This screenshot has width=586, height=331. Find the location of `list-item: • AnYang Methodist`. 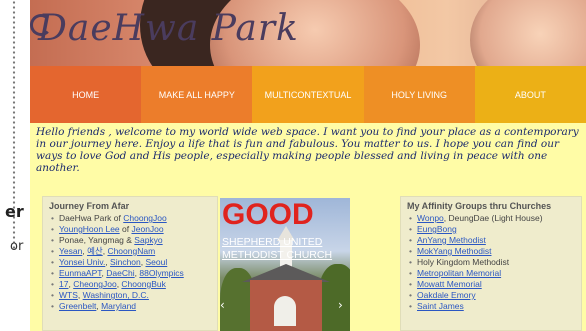

list-item: • AnYang Methodist is located at coordinates (495, 240).